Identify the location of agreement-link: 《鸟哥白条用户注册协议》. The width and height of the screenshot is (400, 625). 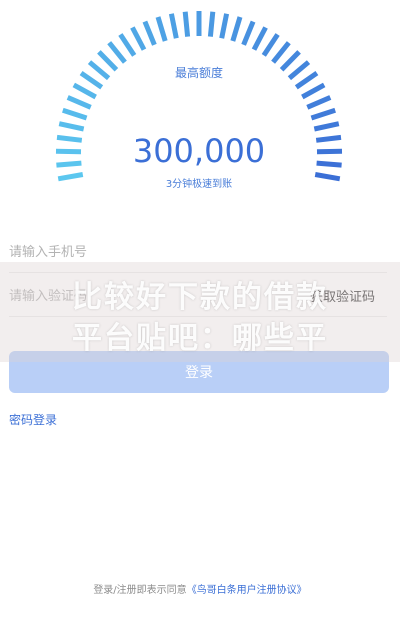
(247, 590).